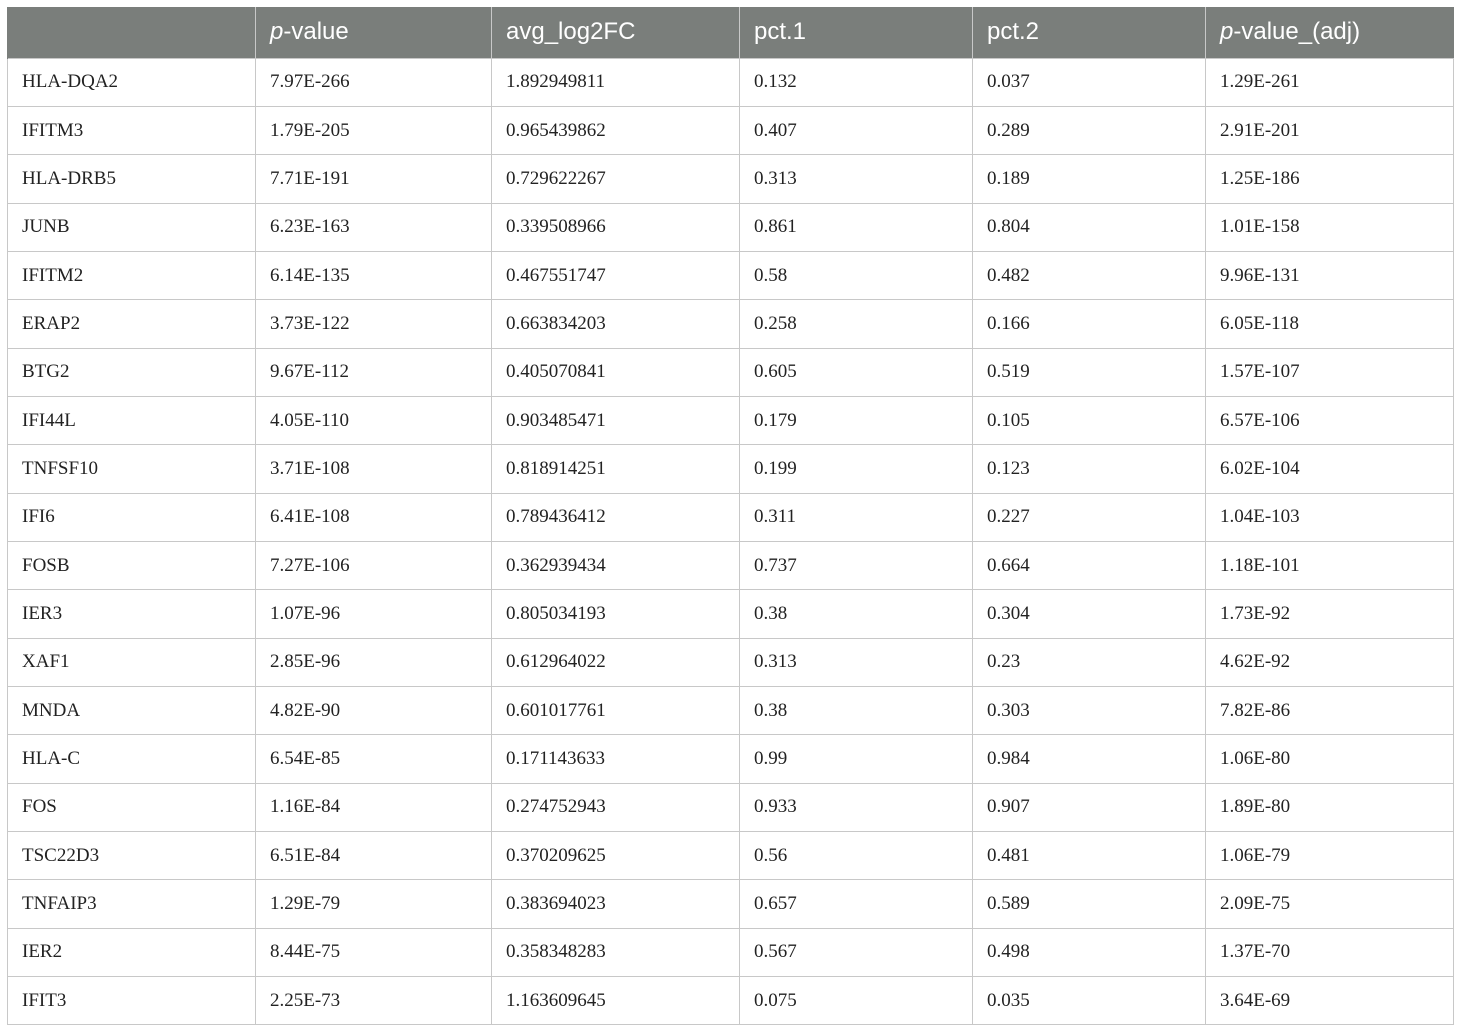 Image resolution: width=1460 pixels, height=1034 pixels. I want to click on cell-gene: FOSB, so click(131, 565).